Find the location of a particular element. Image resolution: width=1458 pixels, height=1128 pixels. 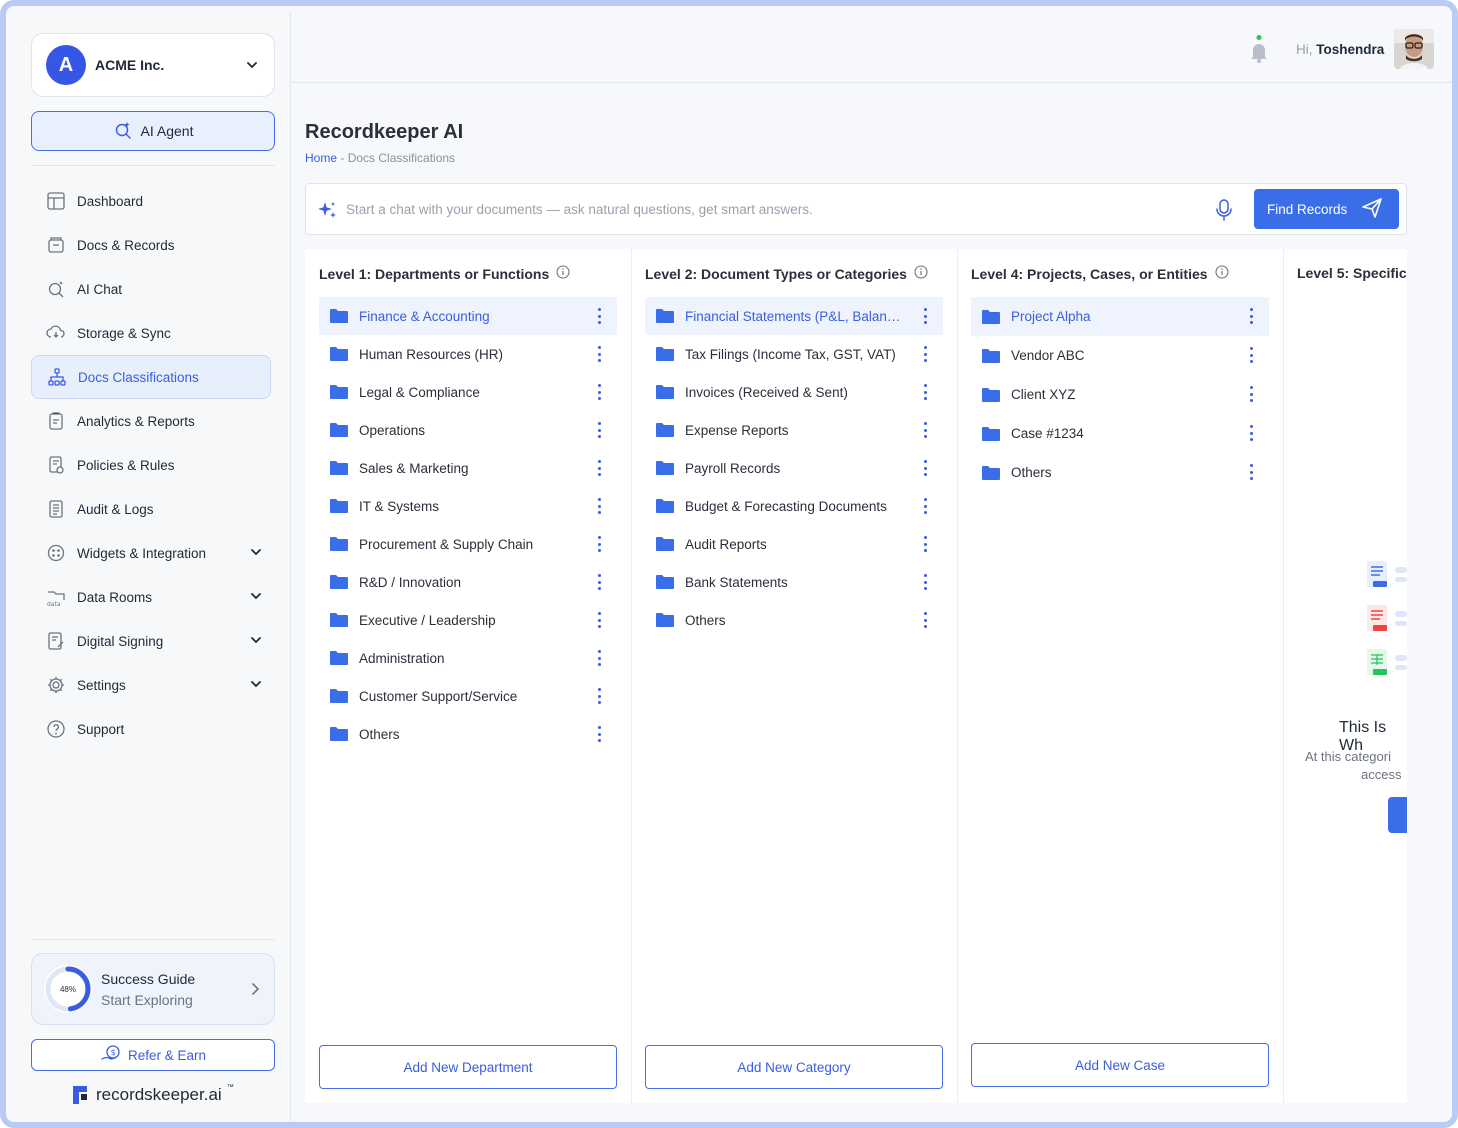

empty-state-action-button is located at coordinates (1397, 815).